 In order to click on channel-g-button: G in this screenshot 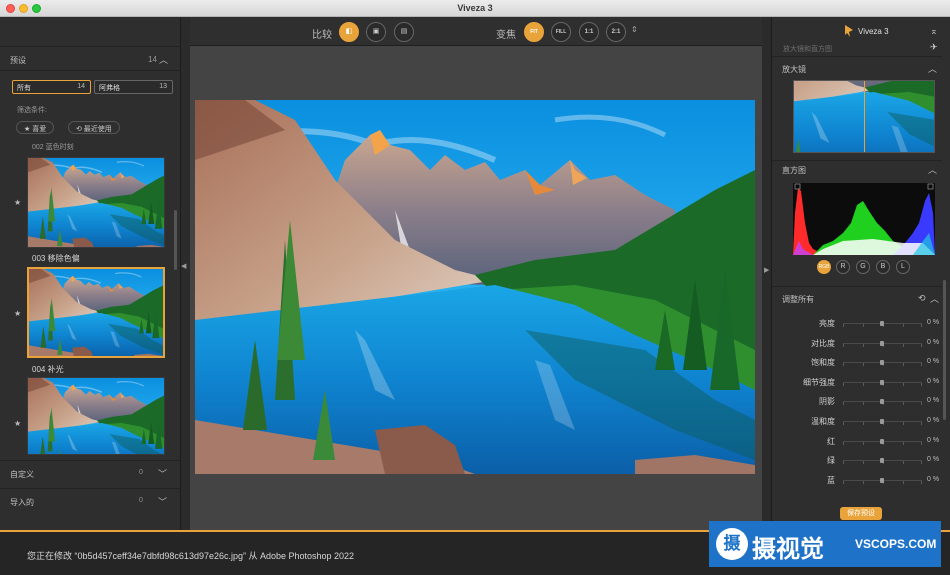, I will do `click(863, 267)`.